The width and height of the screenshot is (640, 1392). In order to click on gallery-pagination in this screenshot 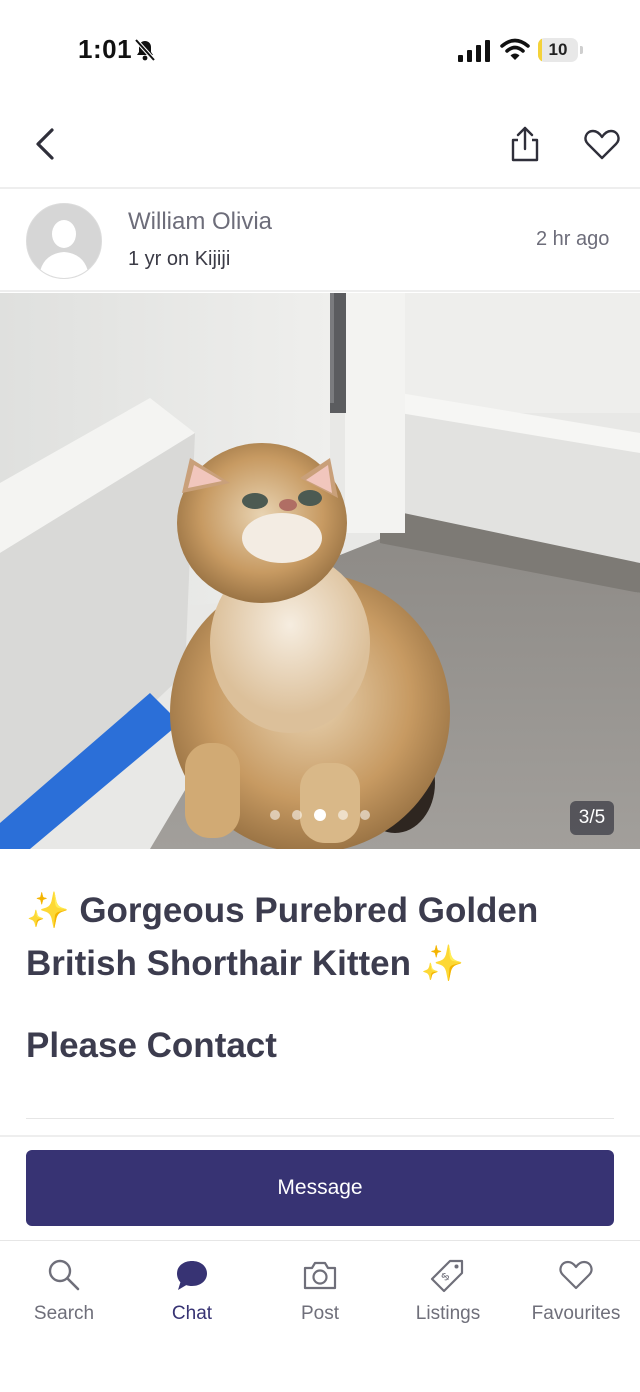, I will do `click(320, 815)`.